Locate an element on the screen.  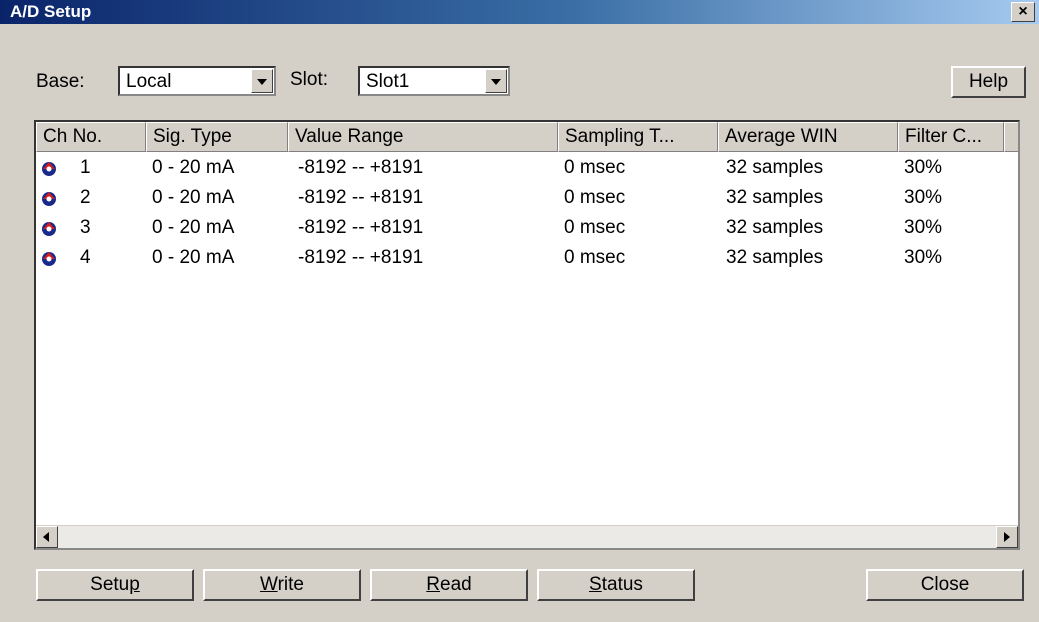
write-label-key: W is located at coordinates (269, 584).